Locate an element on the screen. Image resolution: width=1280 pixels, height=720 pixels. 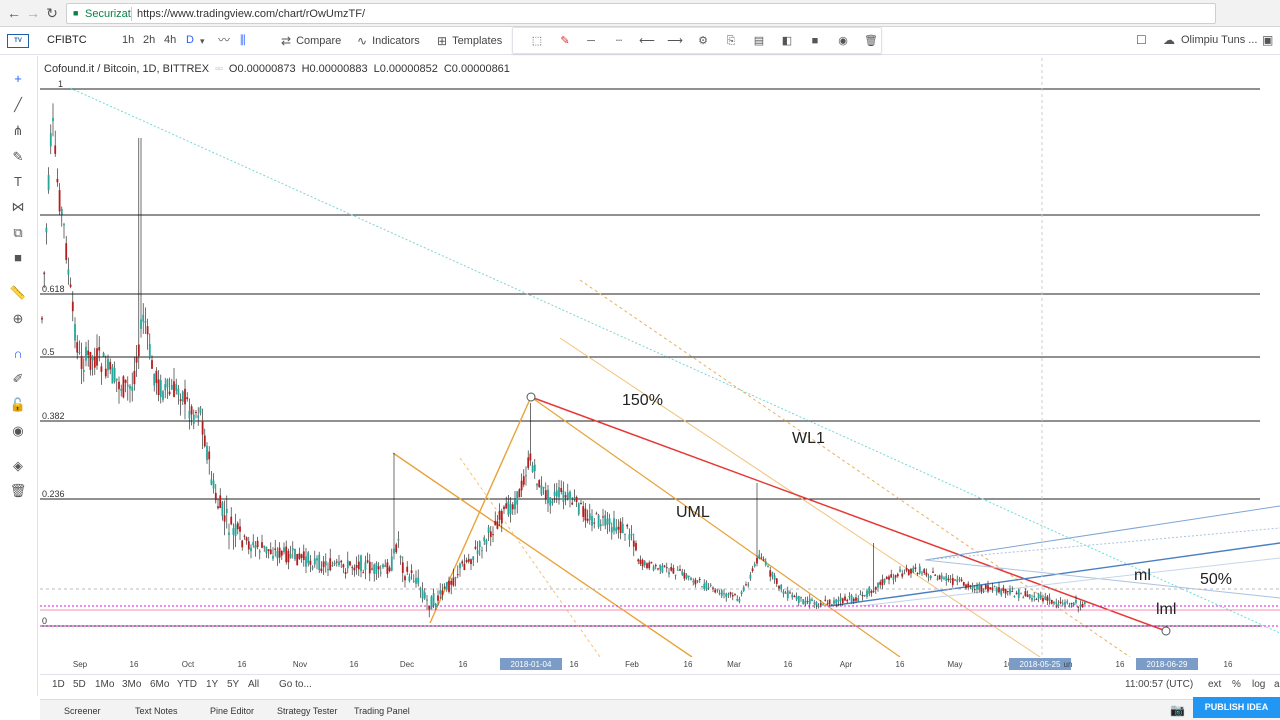
timeframe-4h: 4h is located at coordinates (170, 40).